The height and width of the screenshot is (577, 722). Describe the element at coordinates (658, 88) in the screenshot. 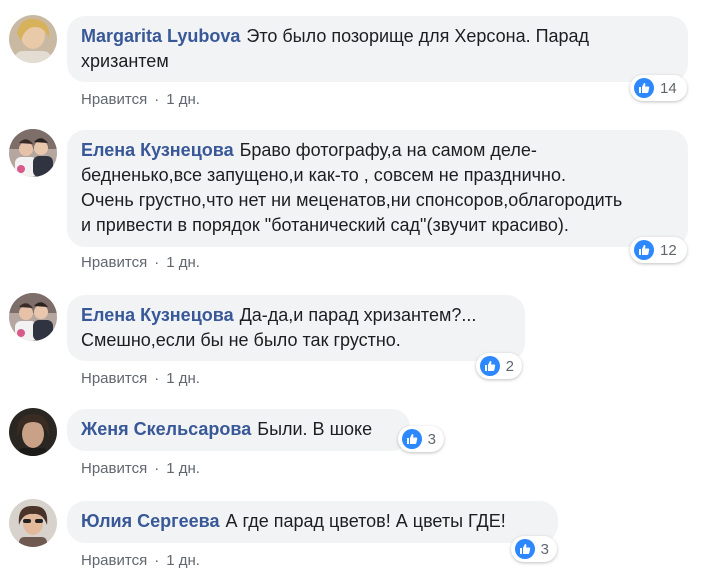

I see `reaction-count: 14` at that location.